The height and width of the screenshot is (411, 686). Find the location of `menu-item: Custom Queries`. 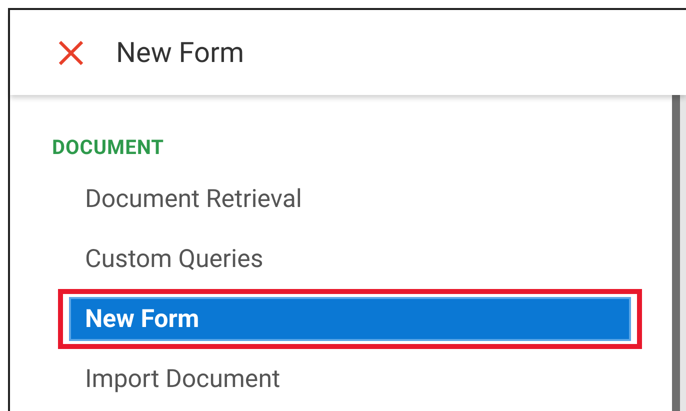

menu-item: Custom Queries is located at coordinates (350, 259).